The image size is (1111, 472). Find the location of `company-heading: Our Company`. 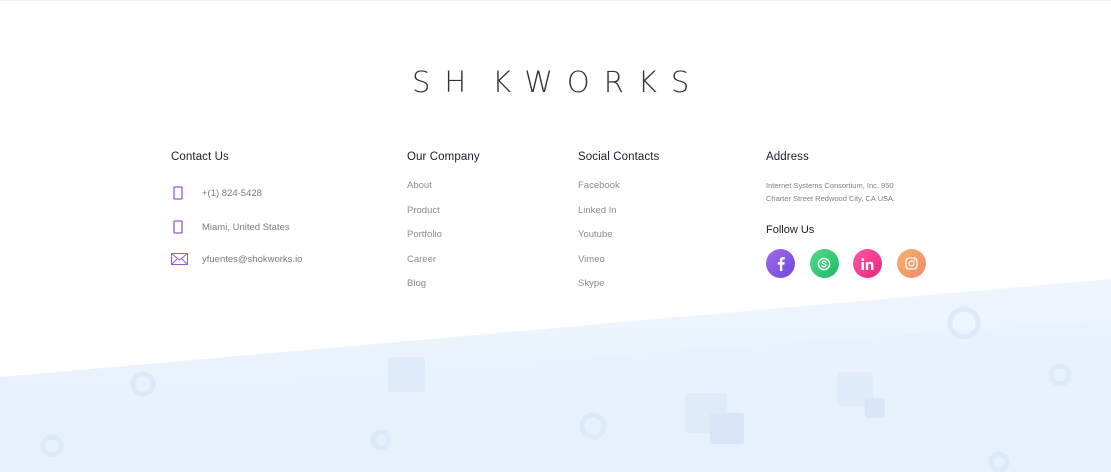

company-heading: Our Company is located at coordinates (443, 157).